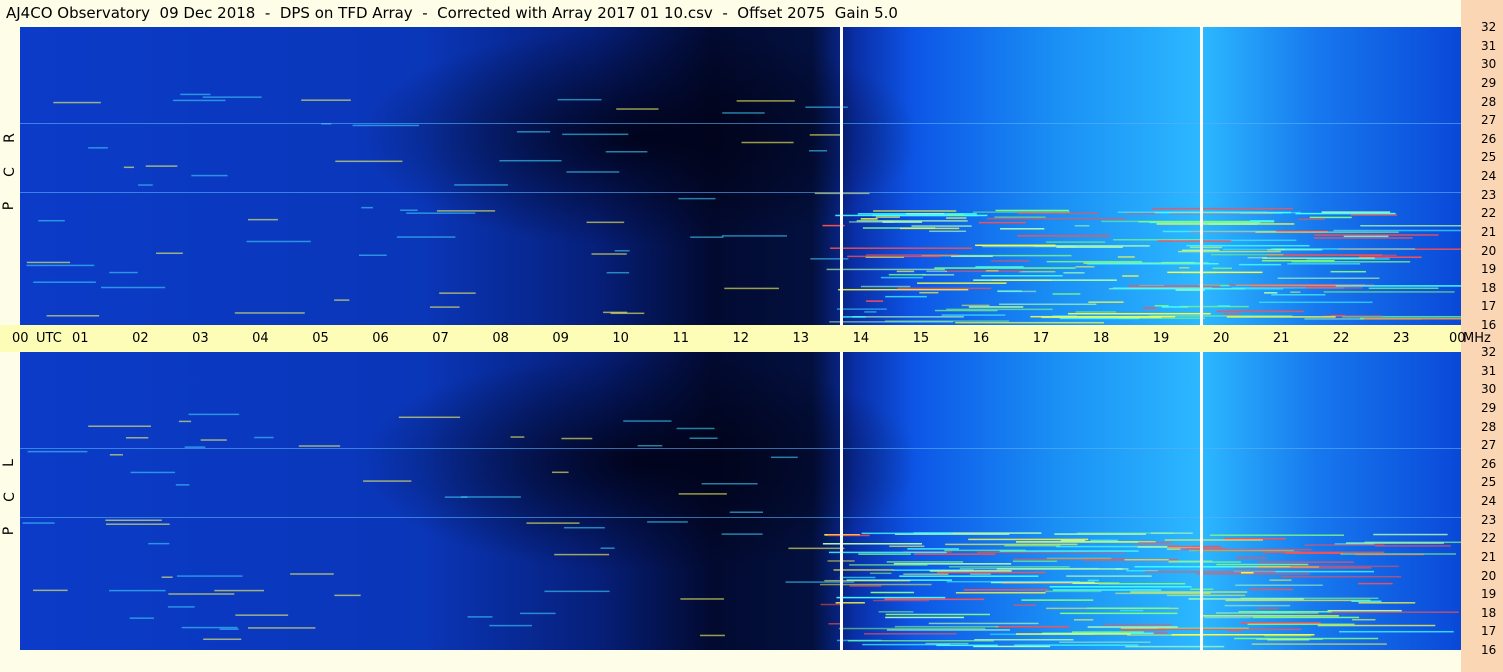  Describe the element at coordinates (841, 501) in the screenshot. I see `data-gap-marker` at that location.